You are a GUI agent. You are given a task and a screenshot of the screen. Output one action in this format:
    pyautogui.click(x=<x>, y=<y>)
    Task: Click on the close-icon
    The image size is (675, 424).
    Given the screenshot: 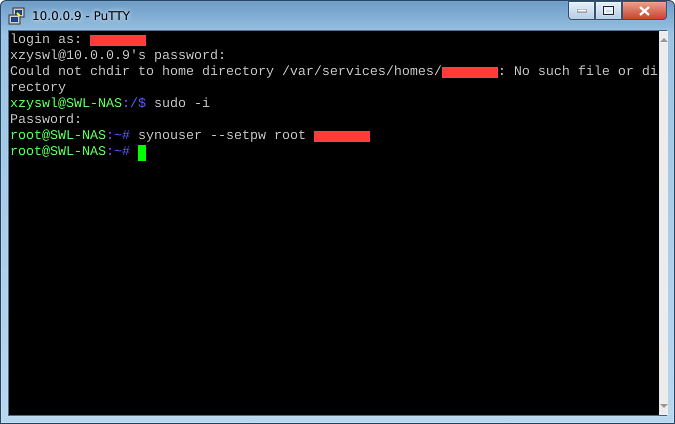 What is the action you would take?
    pyautogui.click(x=644, y=11)
    